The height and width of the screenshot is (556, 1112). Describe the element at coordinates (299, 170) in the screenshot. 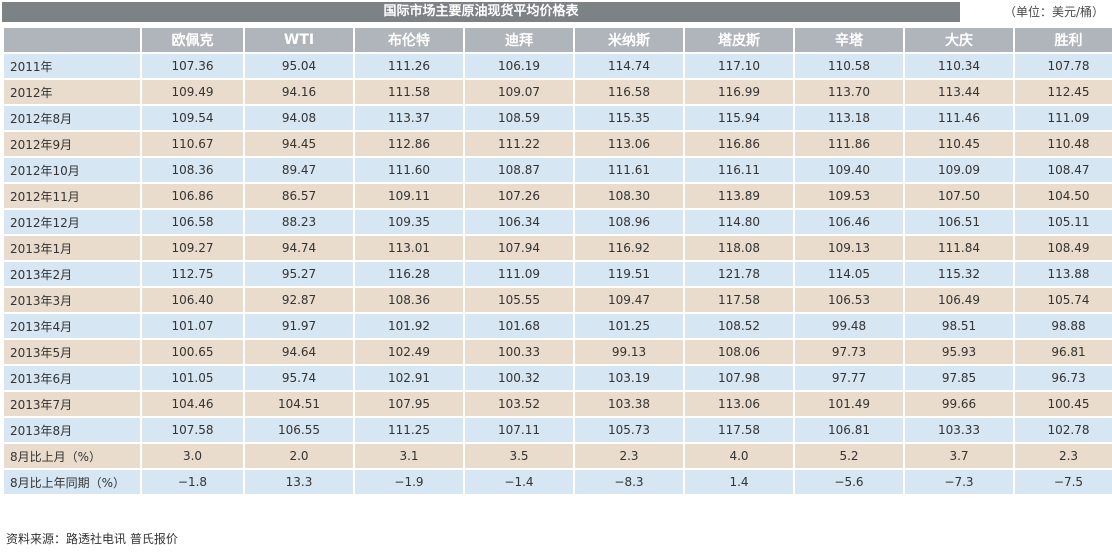

I see `price-cell: 89.47` at that location.